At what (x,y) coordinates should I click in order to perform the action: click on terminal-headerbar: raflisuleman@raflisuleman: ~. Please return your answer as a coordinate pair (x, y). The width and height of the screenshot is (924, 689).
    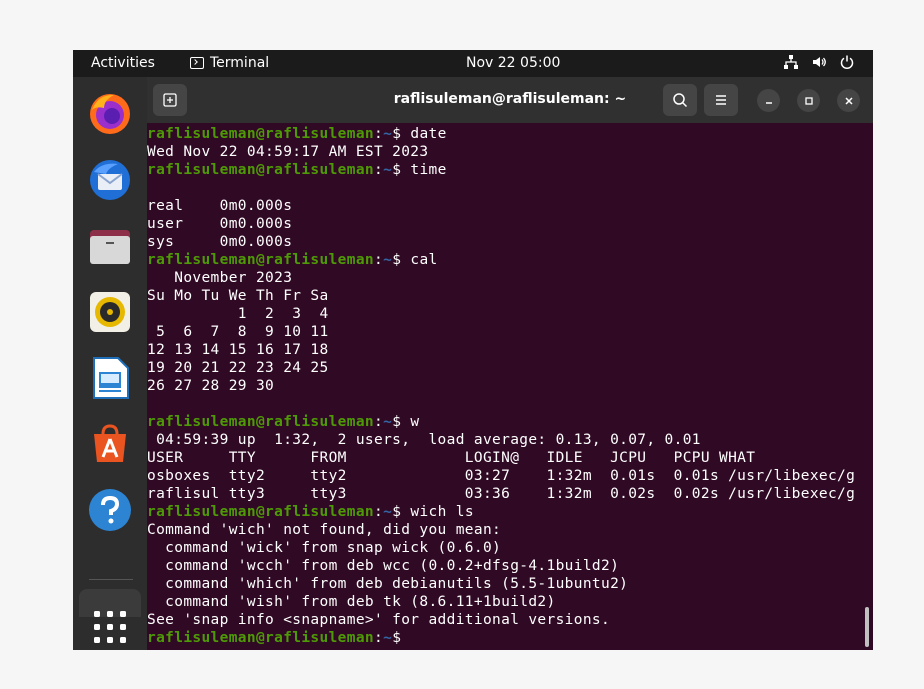
    Looking at the image, I should click on (510, 100).